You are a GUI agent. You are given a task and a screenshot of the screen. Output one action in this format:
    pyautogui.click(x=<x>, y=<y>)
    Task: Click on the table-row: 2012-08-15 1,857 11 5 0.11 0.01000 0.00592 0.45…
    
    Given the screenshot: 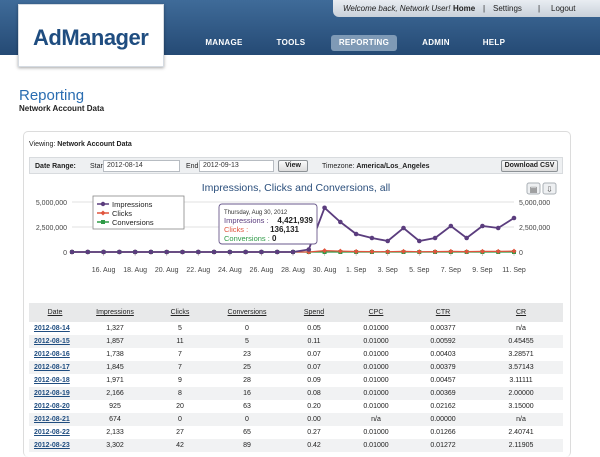 What is the action you would take?
    pyautogui.click(x=296, y=341)
    